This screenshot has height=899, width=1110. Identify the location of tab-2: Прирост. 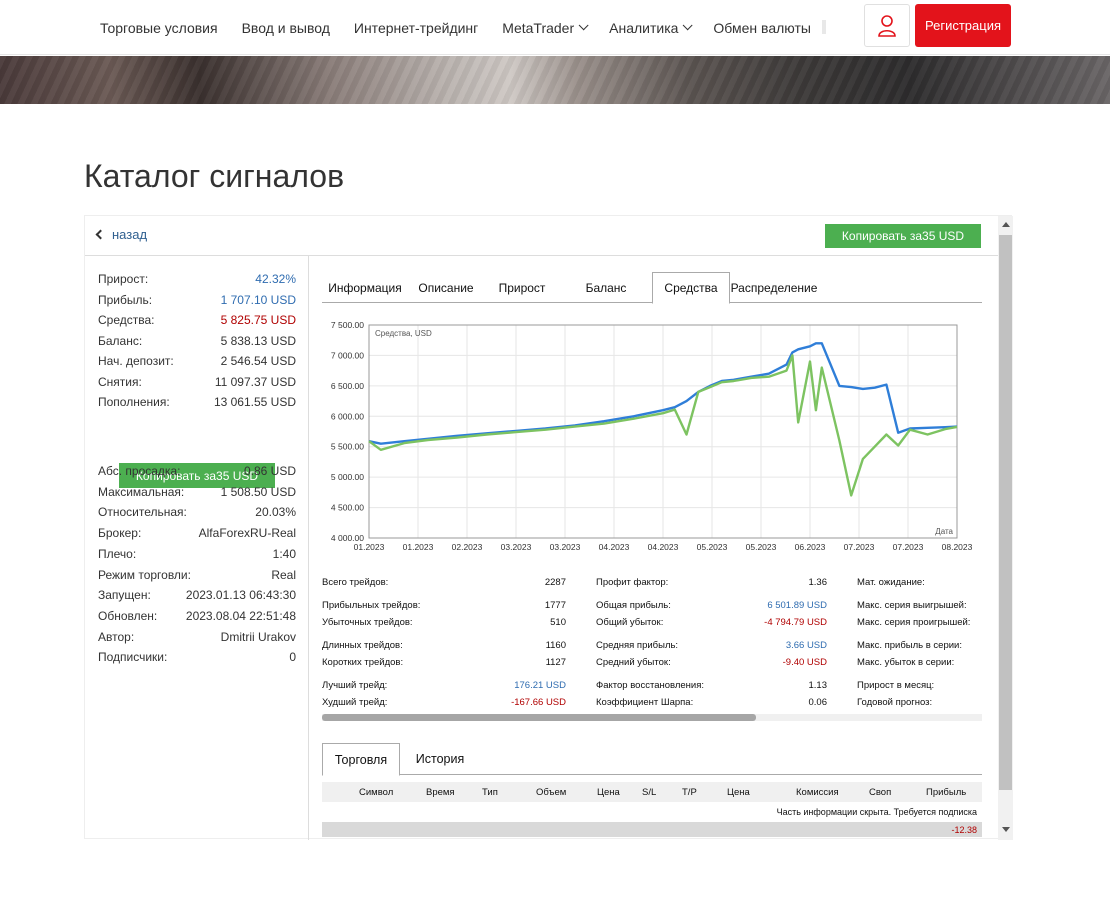
(522, 287).